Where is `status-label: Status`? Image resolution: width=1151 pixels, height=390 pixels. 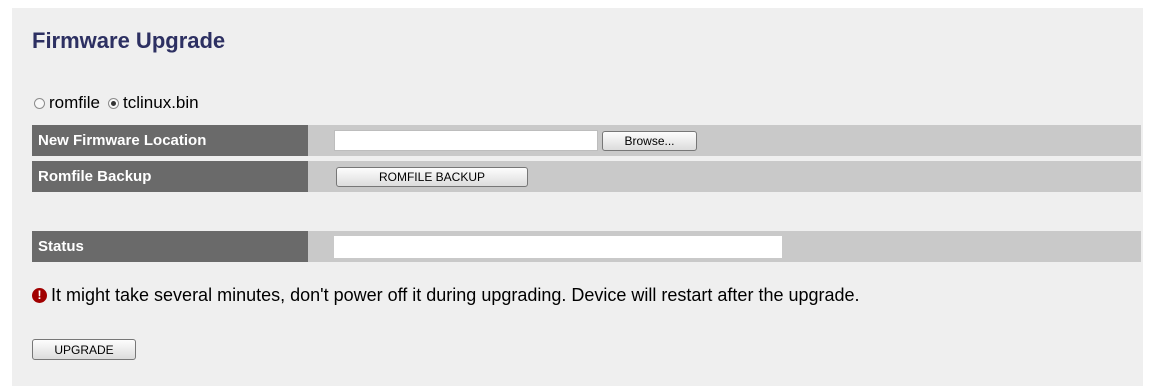 status-label: Status is located at coordinates (170, 246).